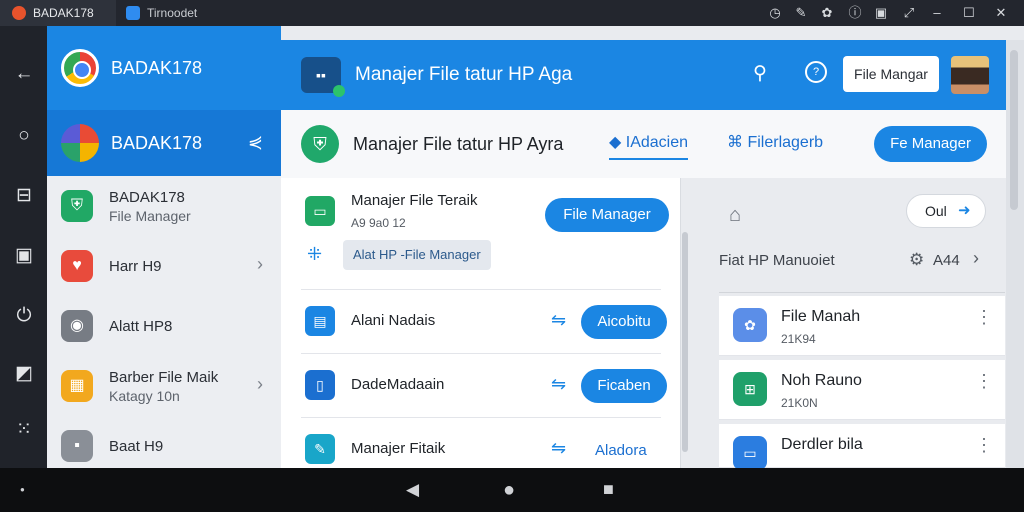 Image resolution: width=1024 pixels, height=512 pixels. I want to click on feather-icon: ✎, so click(801, 13).